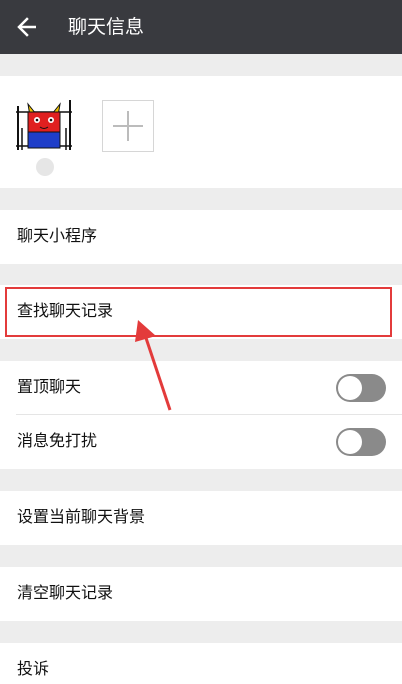  Describe the element at coordinates (201, 518) in the screenshot. I see `row-set-background: 设置当前聊天背景` at that location.